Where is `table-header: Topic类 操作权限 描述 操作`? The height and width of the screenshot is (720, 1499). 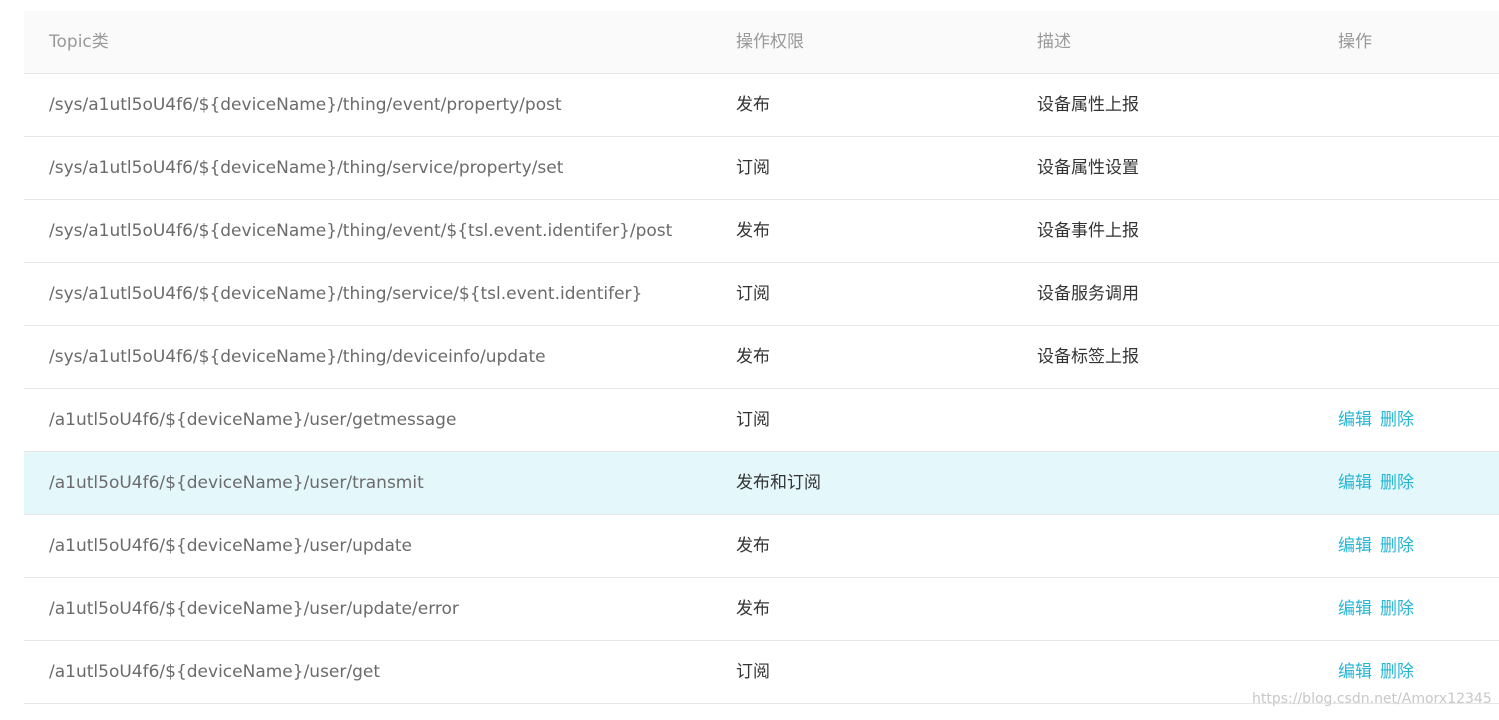
table-header: Topic类 操作权限 描述 操作 is located at coordinates (761, 42).